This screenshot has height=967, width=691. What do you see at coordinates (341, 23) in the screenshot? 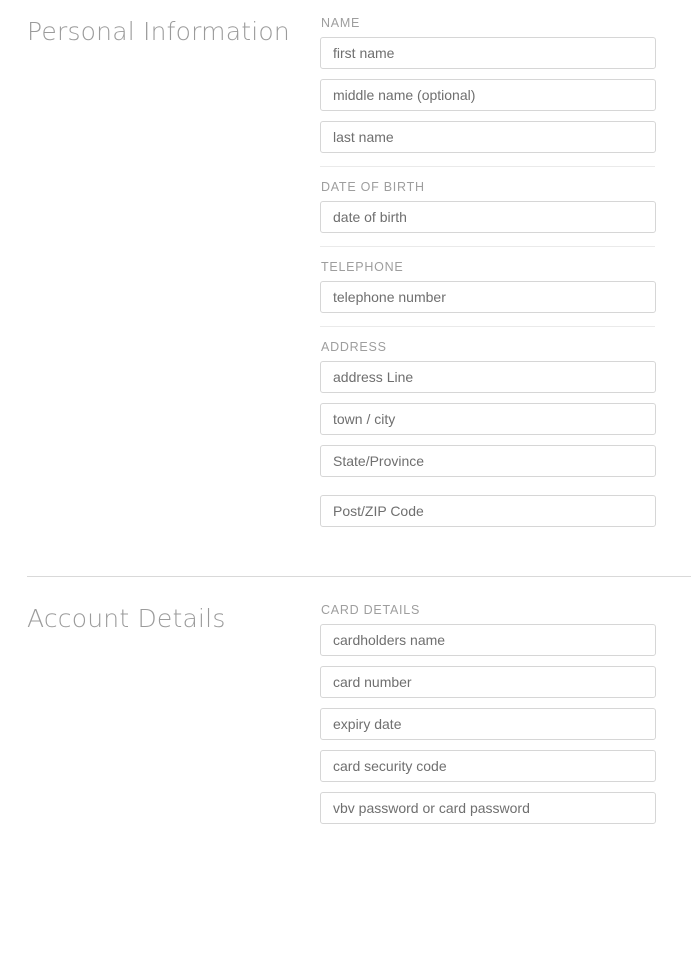
I see `group-label-name: NAME` at bounding box center [341, 23].